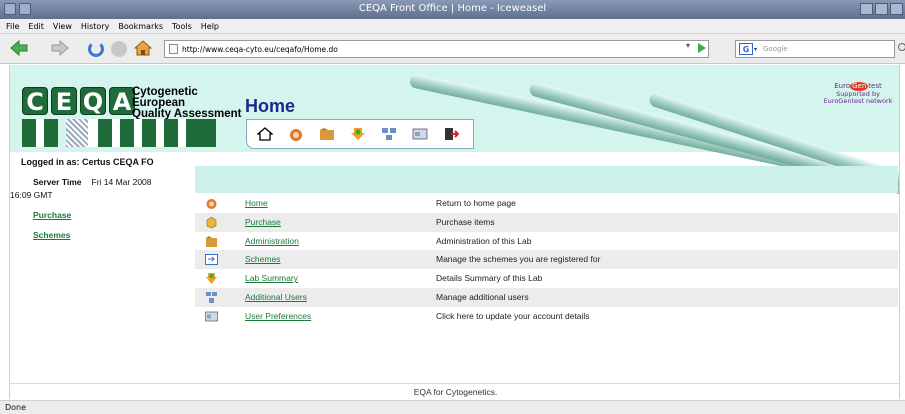 The width and height of the screenshot is (905, 414). What do you see at coordinates (755, 49) in the screenshot?
I see `engine-dropdown-icon: ▾` at bounding box center [755, 49].